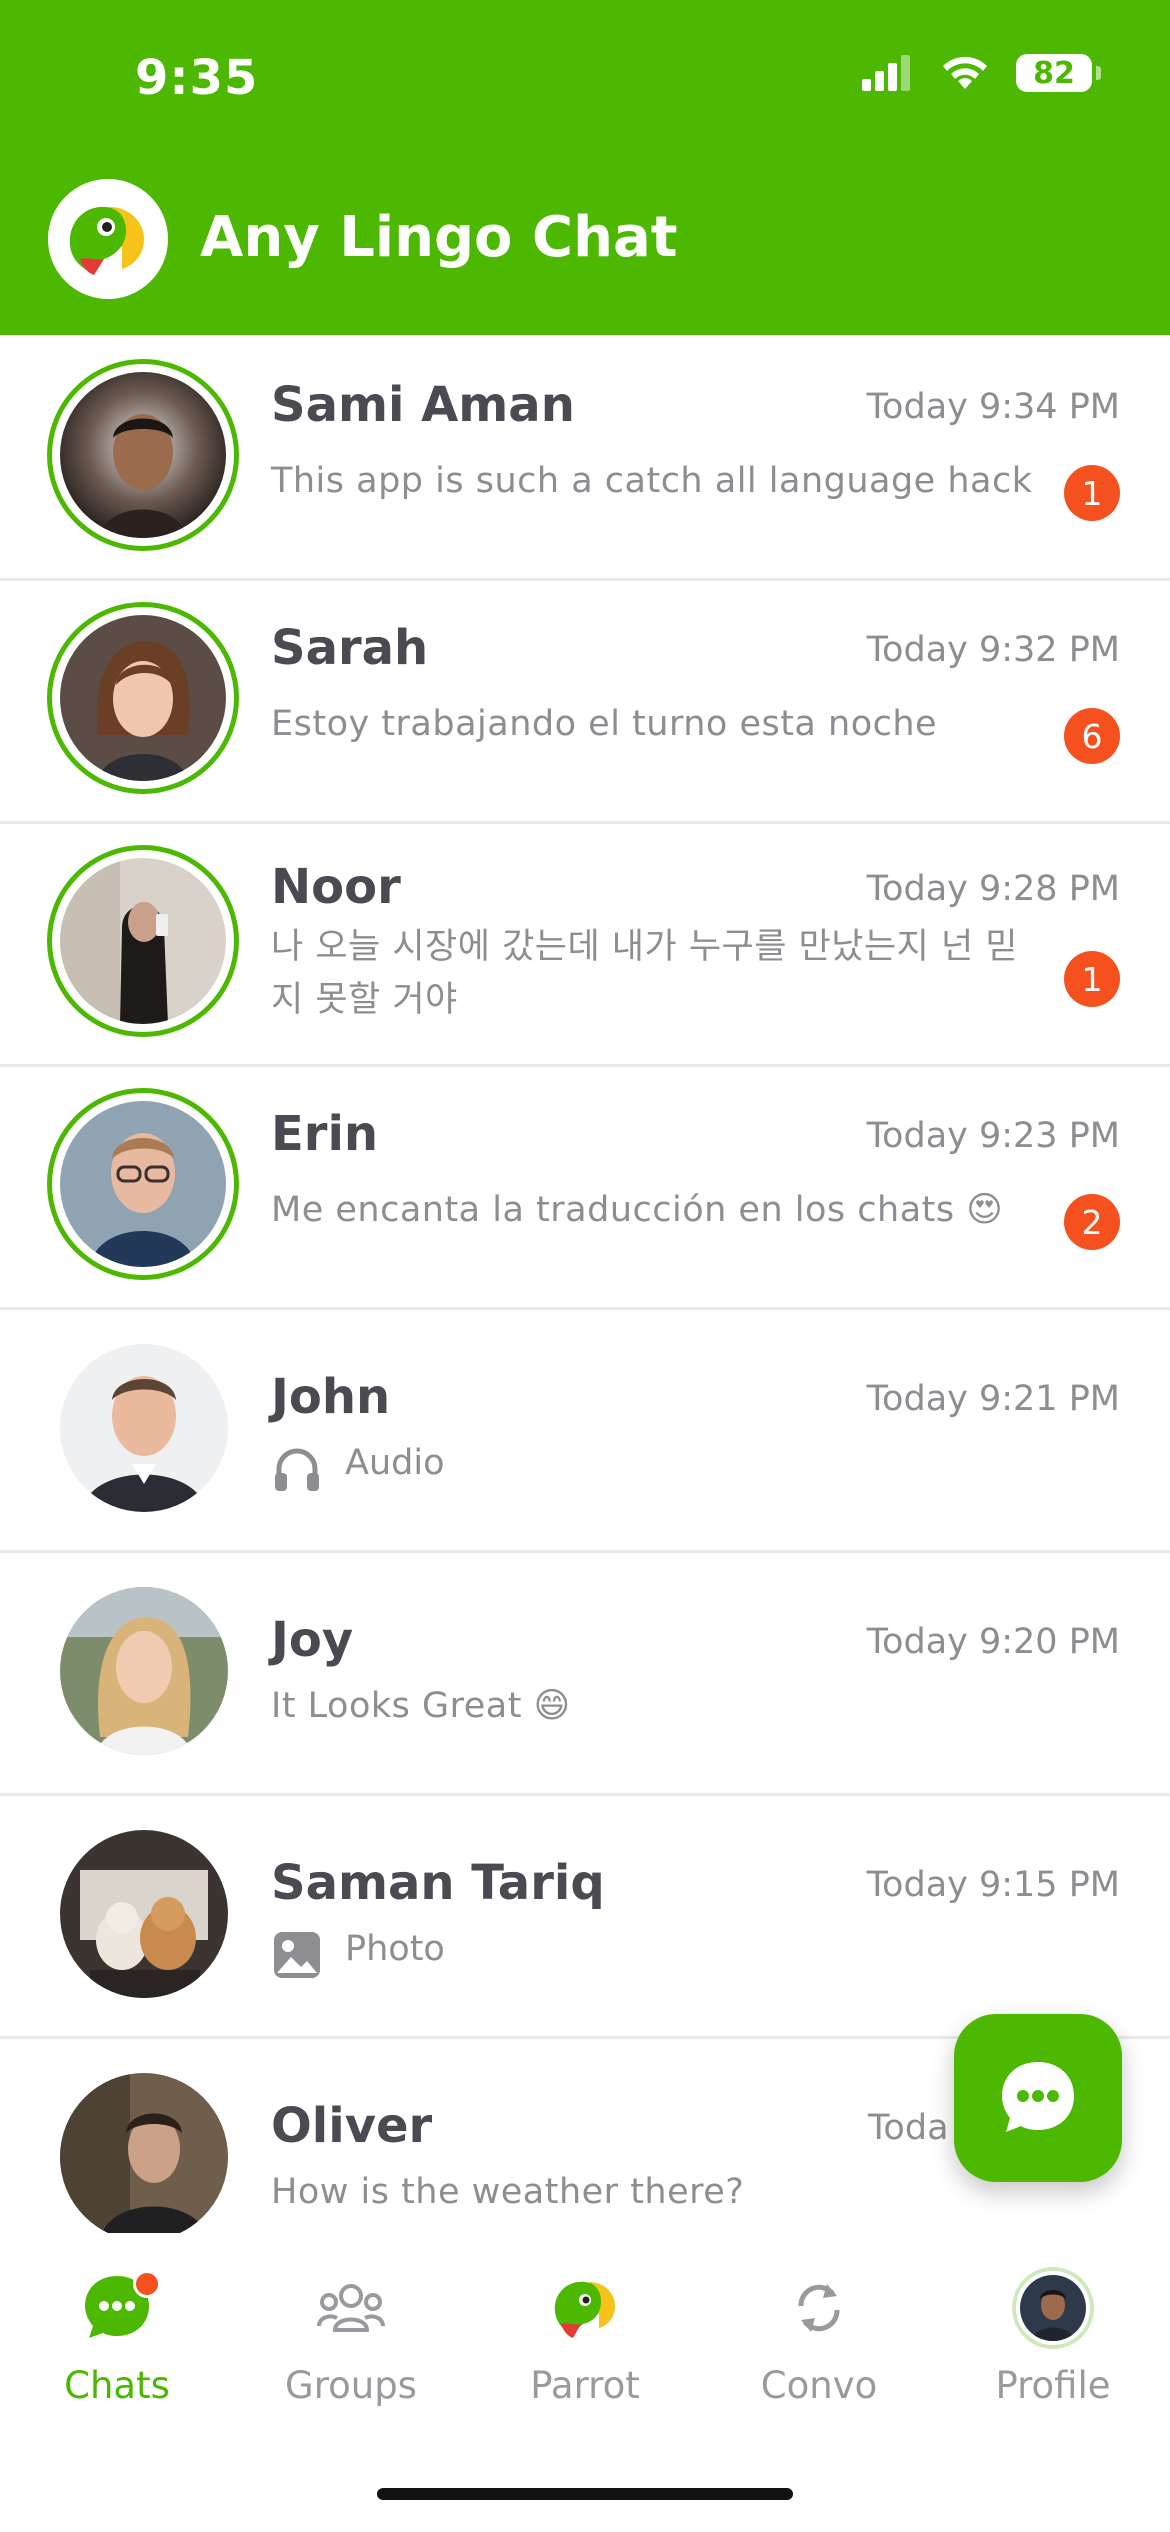 This screenshot has width=1170, height=2532. What do you see at coordinates (297, 1469) in the screenshot?
I see `headphones-icon` at bounding box center [297, 1469].